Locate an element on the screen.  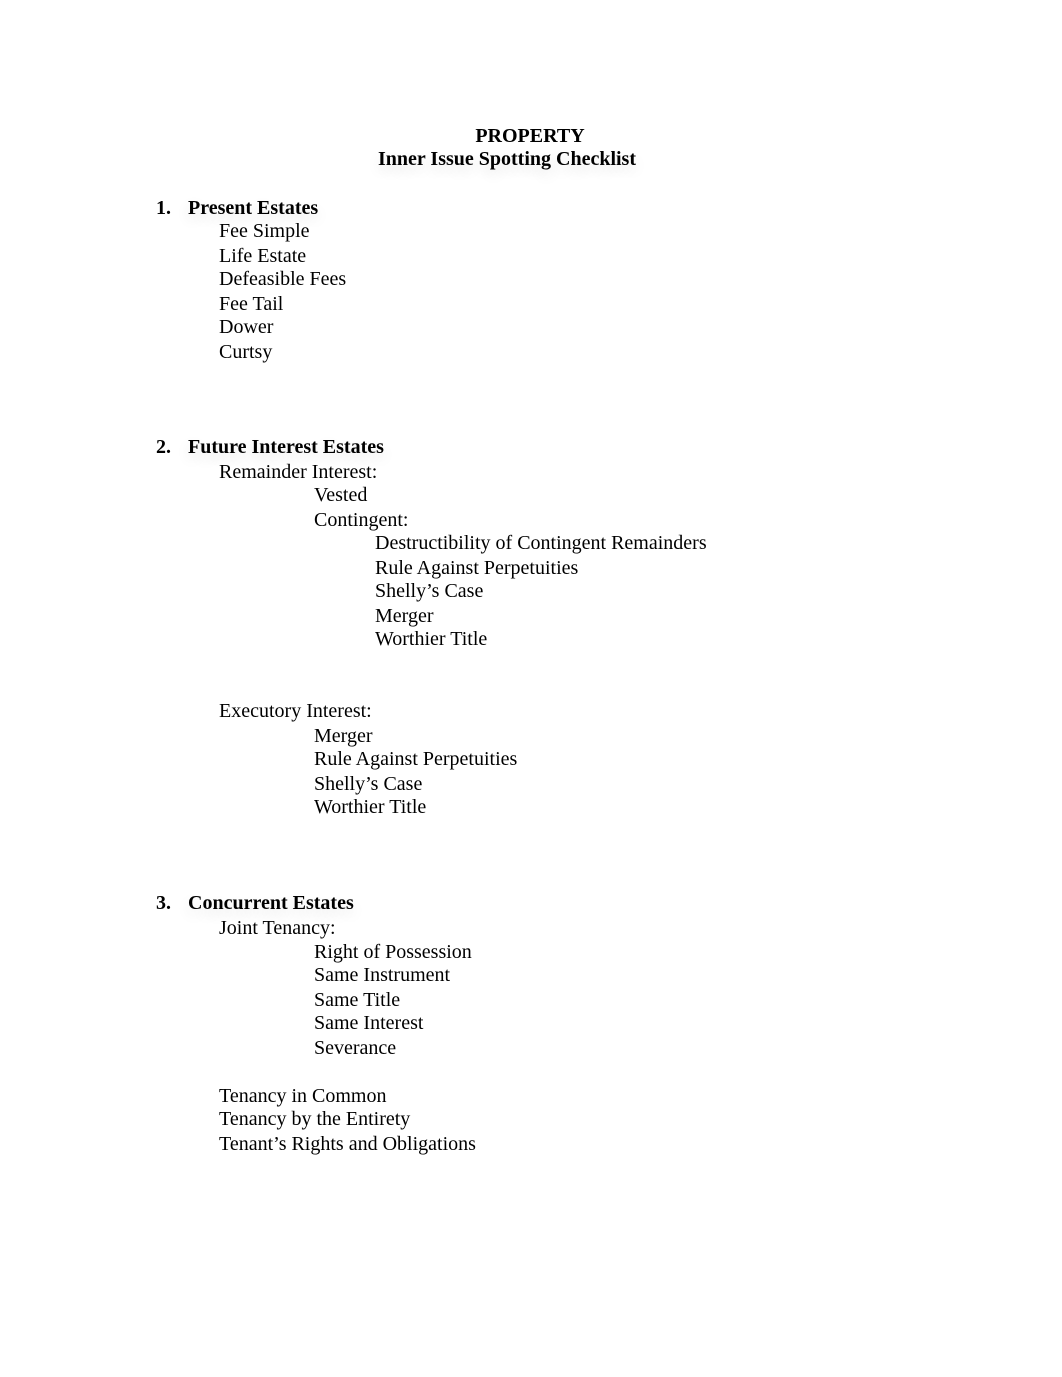
list-item: Same Title is located at coordinates (357, 1000).